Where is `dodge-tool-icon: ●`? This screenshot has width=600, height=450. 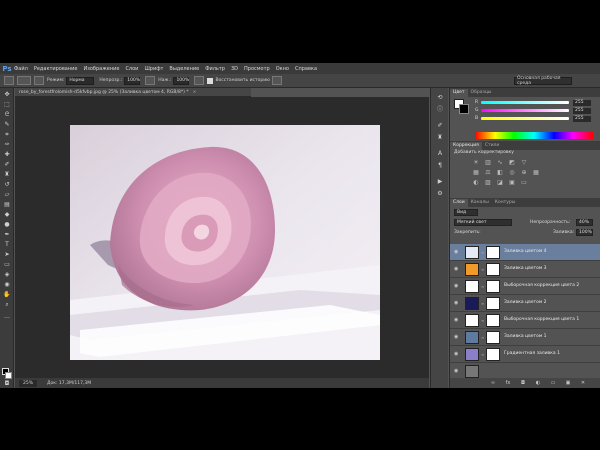
dodge-tool-icon: ● is located at coordinates (7, 225).